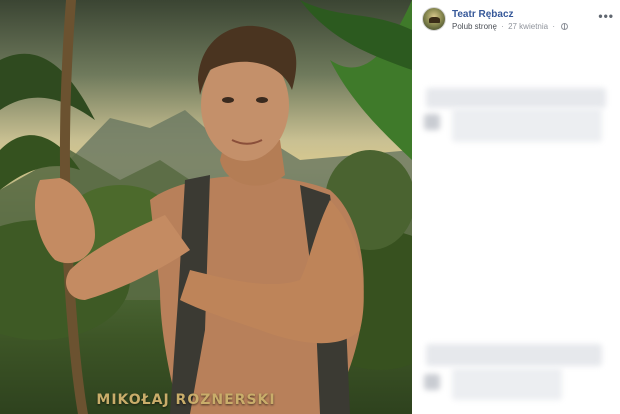 The image size is (620, 414). Describe the element at coordinates (434, 19) in the screenshot. I see `page-avatar` at that location.